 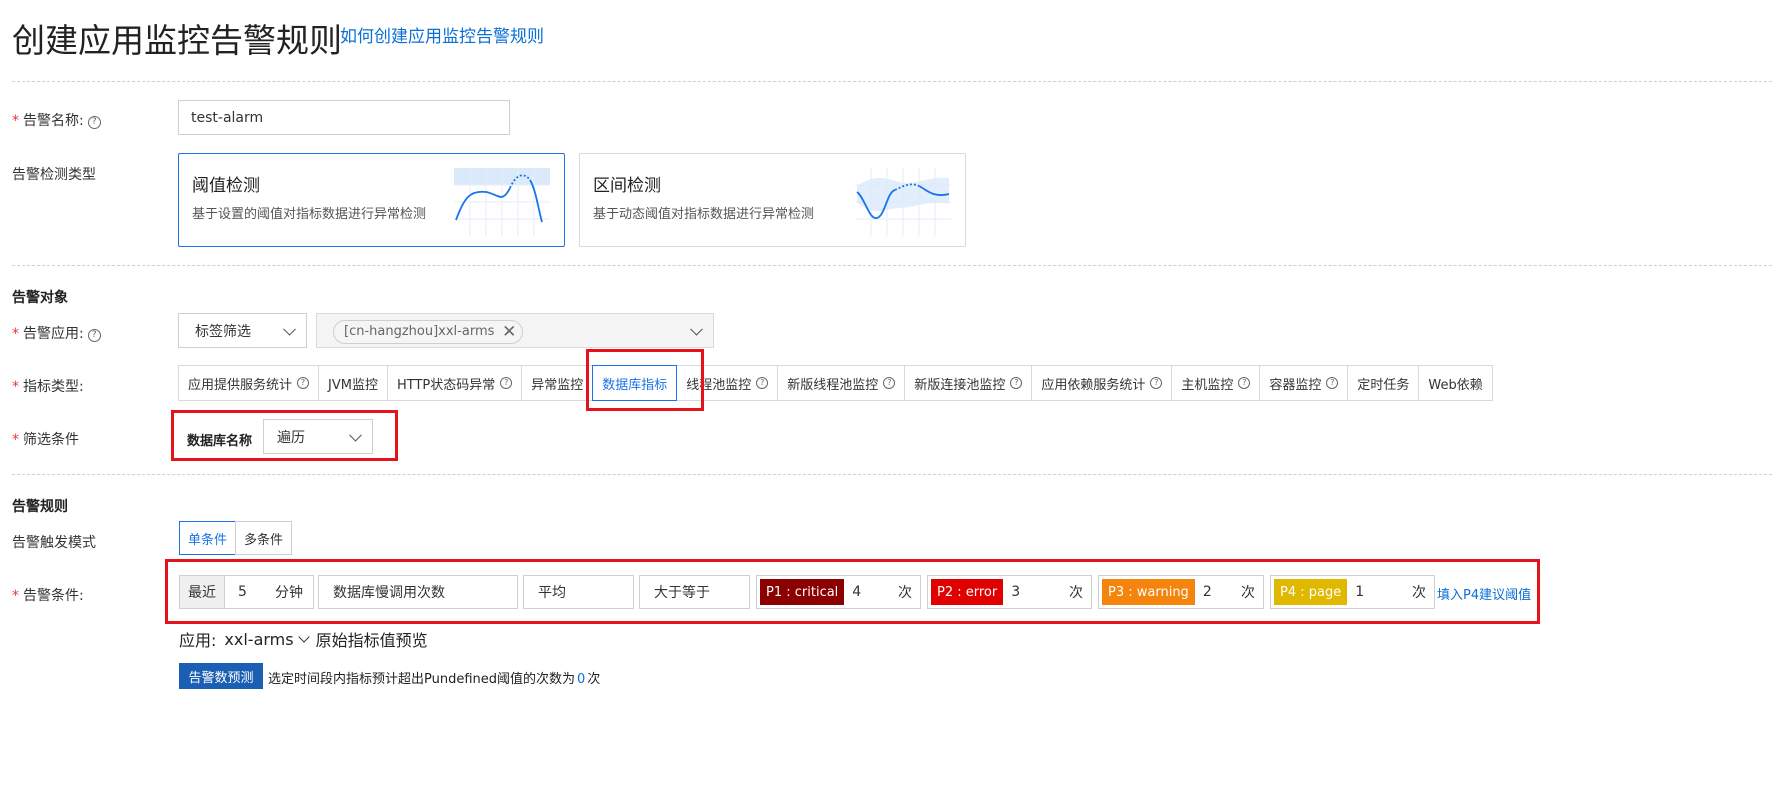 I want to click on filter-label: * 筛选条件, so click(x=45, y=440).